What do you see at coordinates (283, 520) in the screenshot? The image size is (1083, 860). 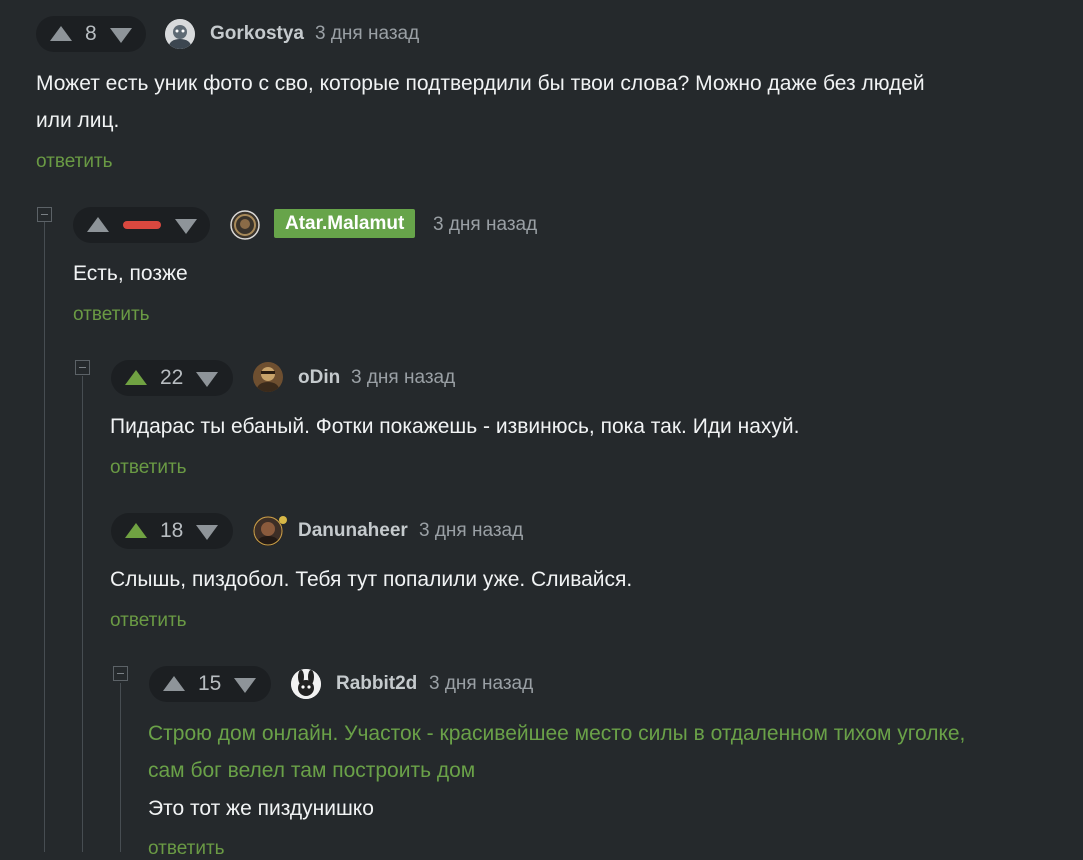 I see `online-status-dot` at bounding box center [283, 520].